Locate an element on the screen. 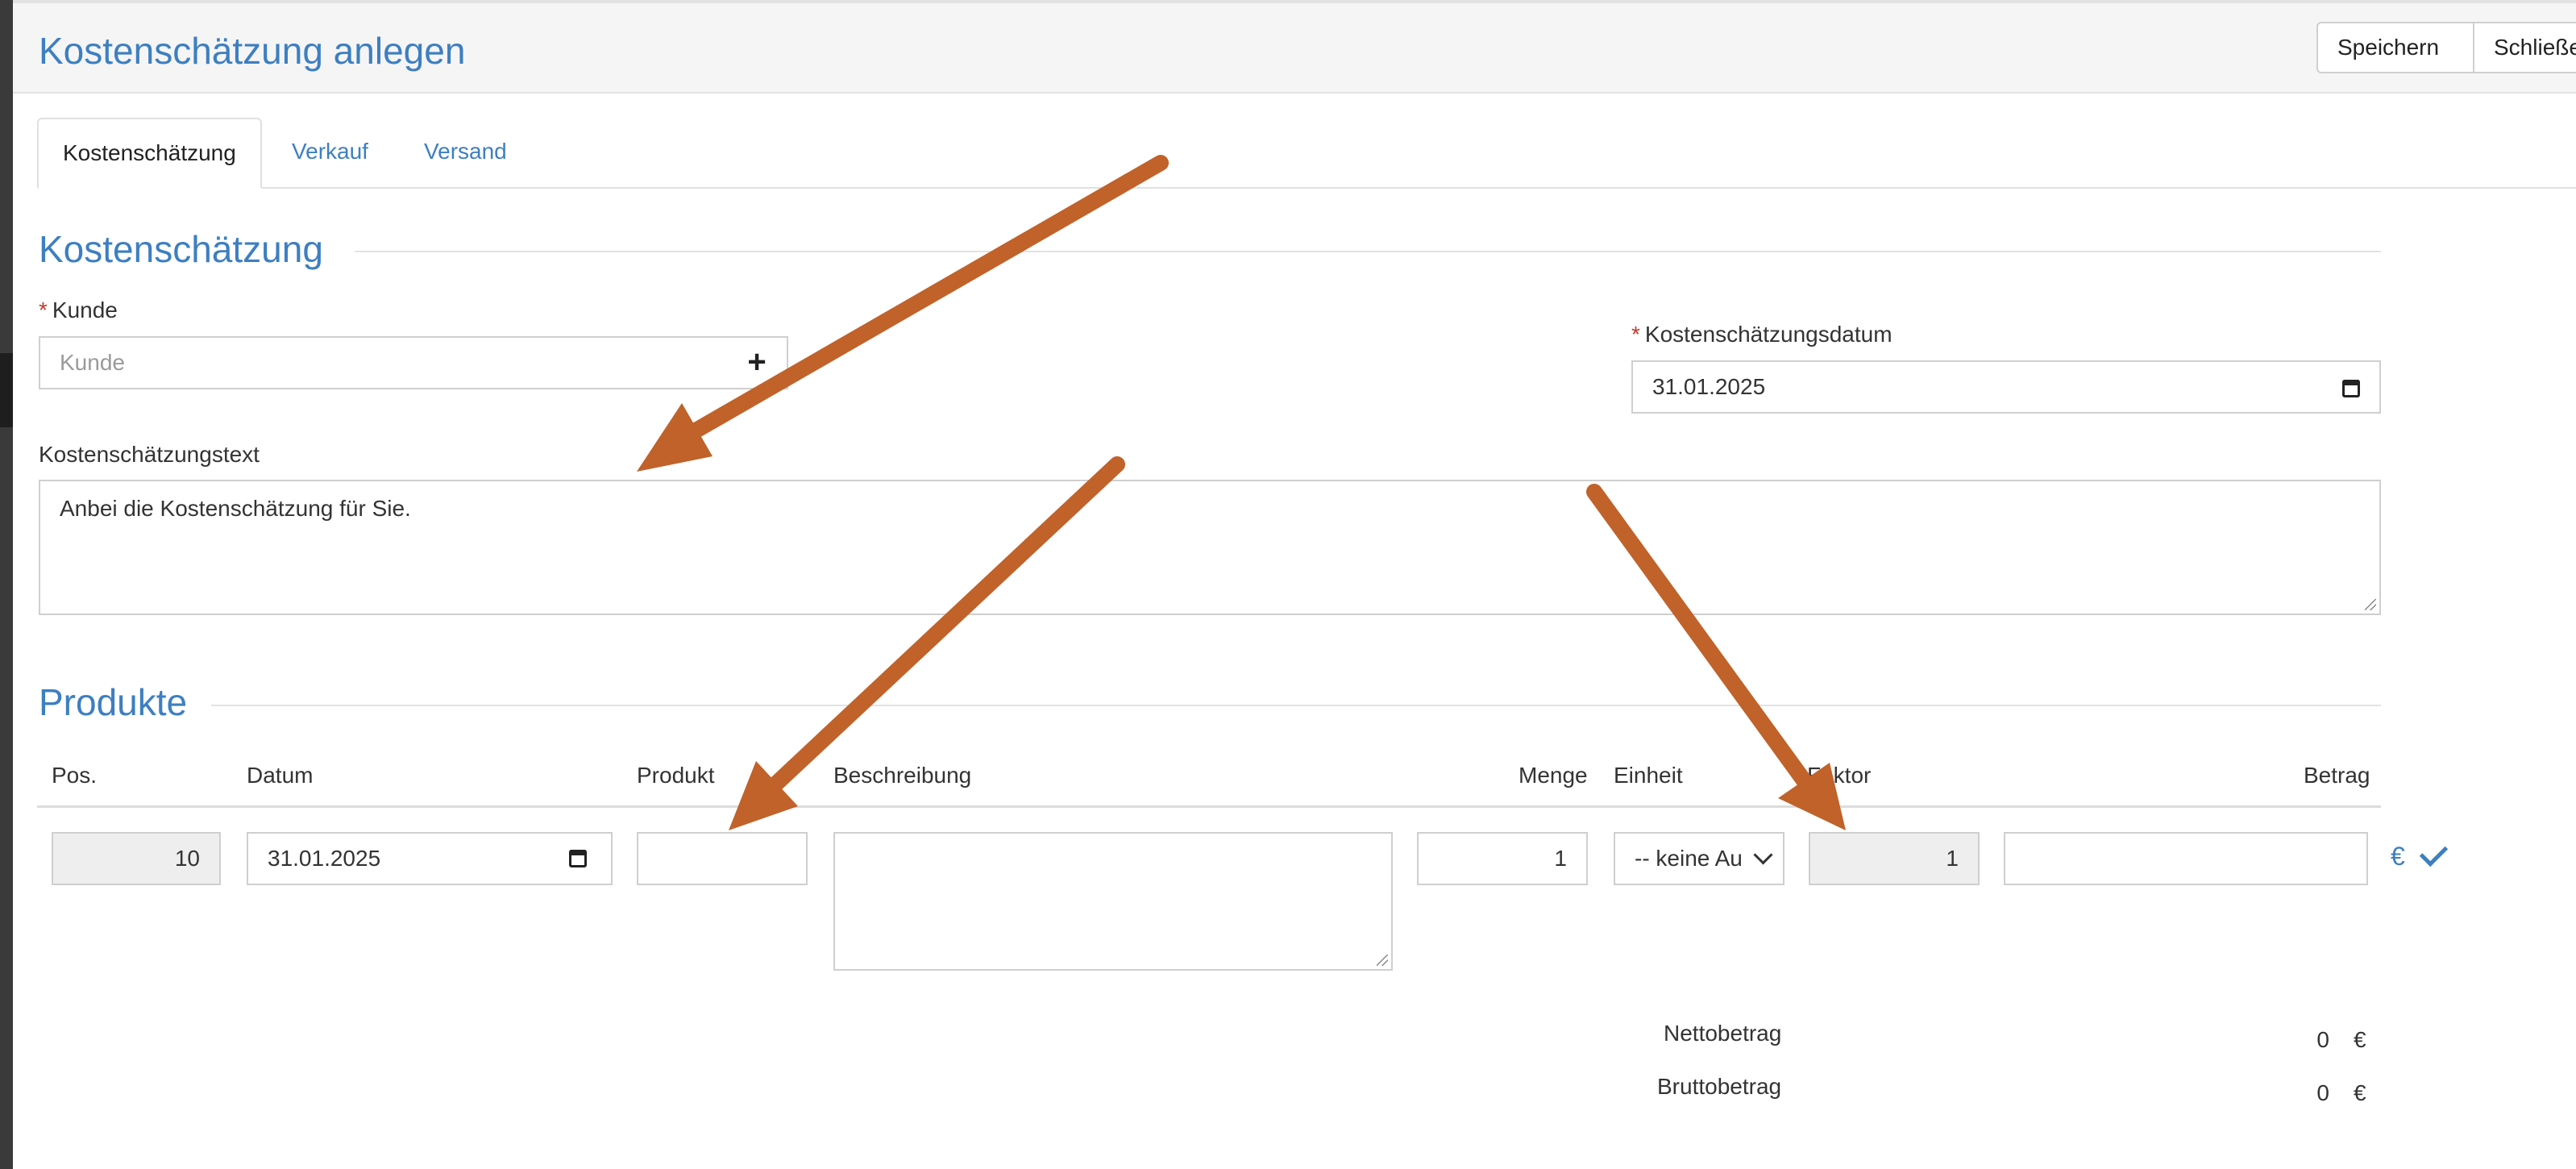  gross-amount-value: 0 is located at coordinates (2322, 1092).